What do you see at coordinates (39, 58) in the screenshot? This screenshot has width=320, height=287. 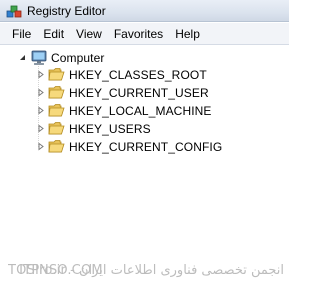 I see `computer-icon` at bounding box center [39, 58].